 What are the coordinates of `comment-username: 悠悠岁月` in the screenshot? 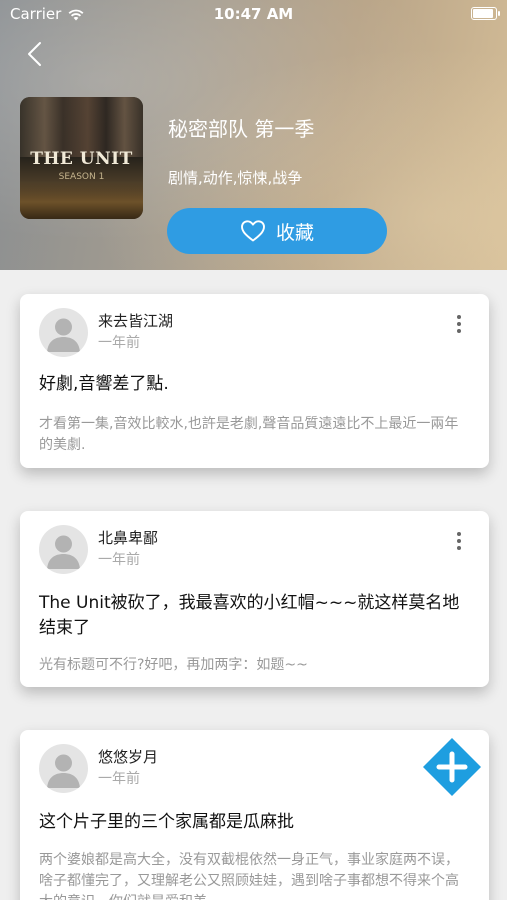 It's located at (128, 756).